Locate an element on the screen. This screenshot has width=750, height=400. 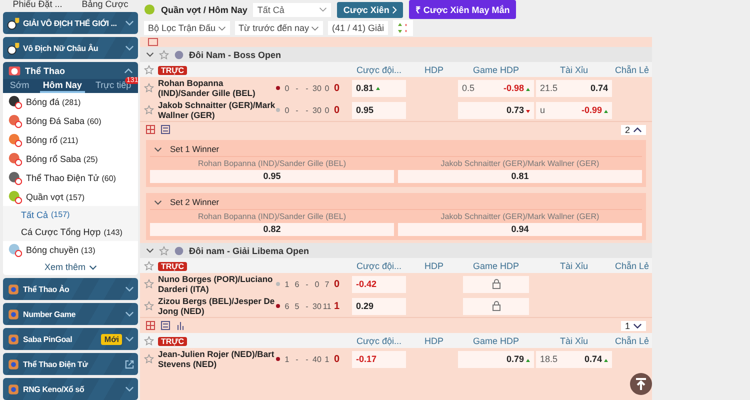
sport-item: Bóng chuyền (13) is located at coordinates (70, 250).